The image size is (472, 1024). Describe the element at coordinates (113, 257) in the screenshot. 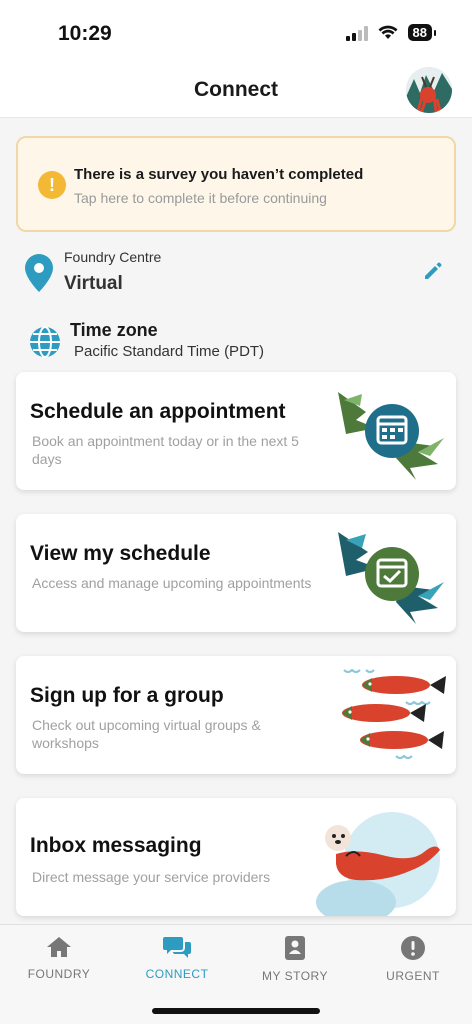

I see `location-label: Foundry Centre` at that location.